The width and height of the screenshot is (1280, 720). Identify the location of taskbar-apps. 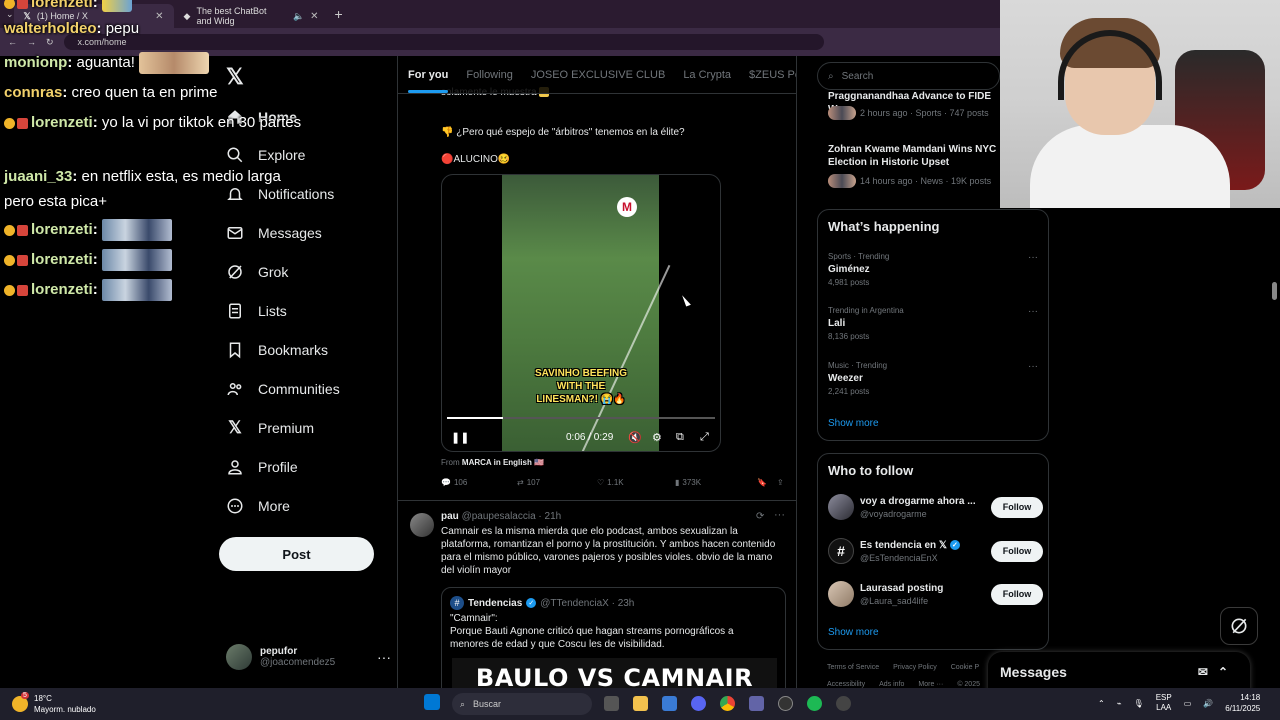
(432, 702).